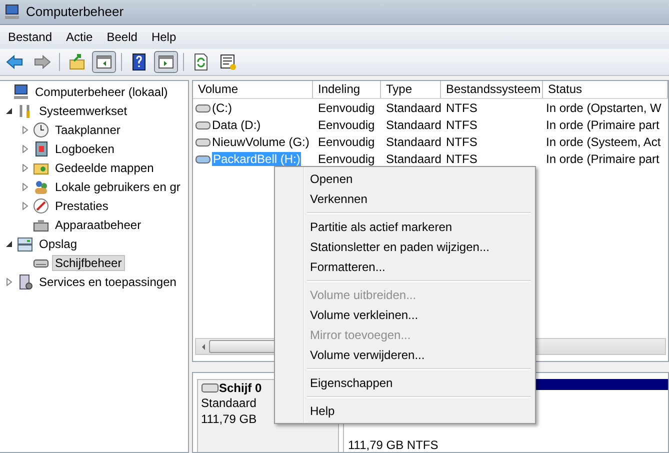  I want to click on tree-item: Opslag, so click(58, 244).